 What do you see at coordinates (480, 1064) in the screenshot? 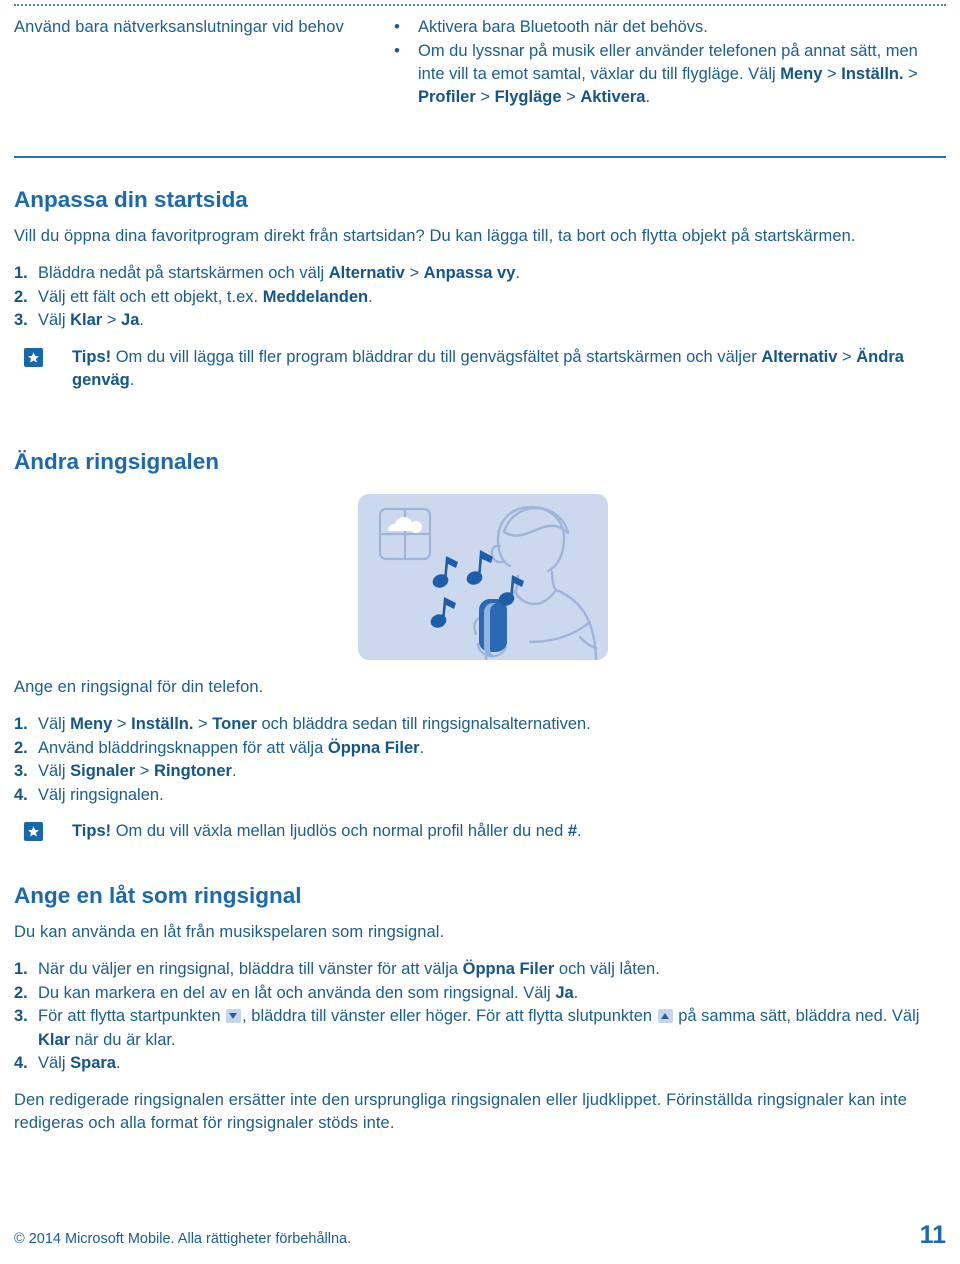
I see `list-item: 4. Välj Spara.` at bounding box center [480, 1064].